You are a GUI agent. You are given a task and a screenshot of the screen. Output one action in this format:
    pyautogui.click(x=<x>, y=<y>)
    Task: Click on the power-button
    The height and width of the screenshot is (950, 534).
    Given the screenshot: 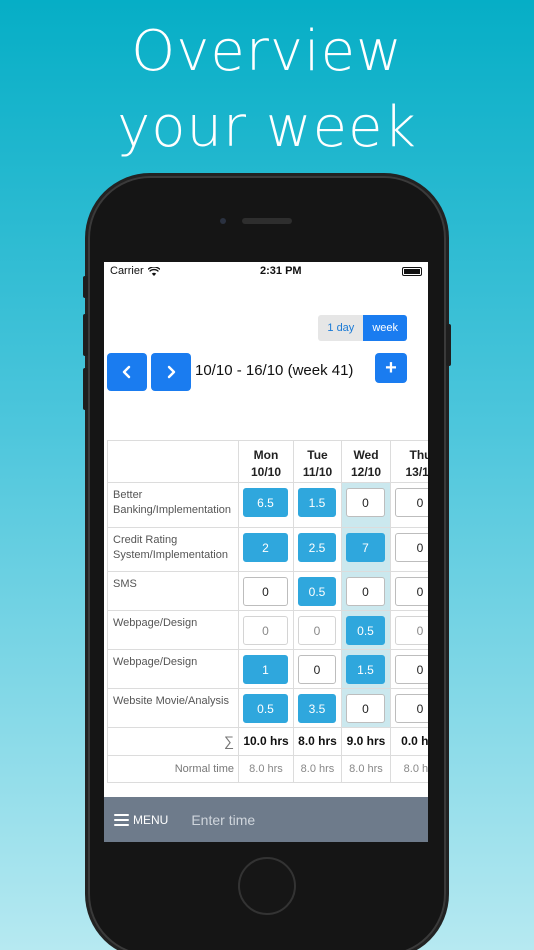 What is the action you would take?
    pyautogui.click(x=448, y=345)
    